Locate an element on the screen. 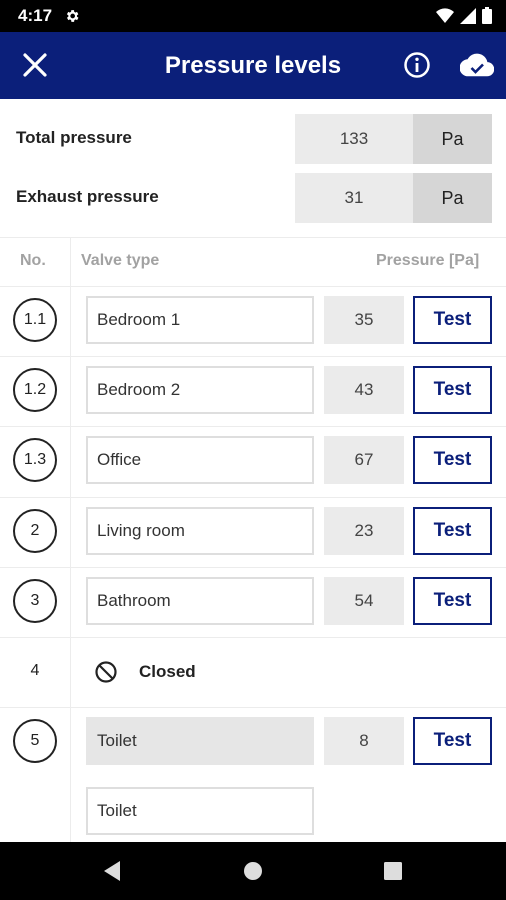 The width and height of the screenshot is (506, 900). table-row-closed: 4 Closed is located at coordinates (253, 672).